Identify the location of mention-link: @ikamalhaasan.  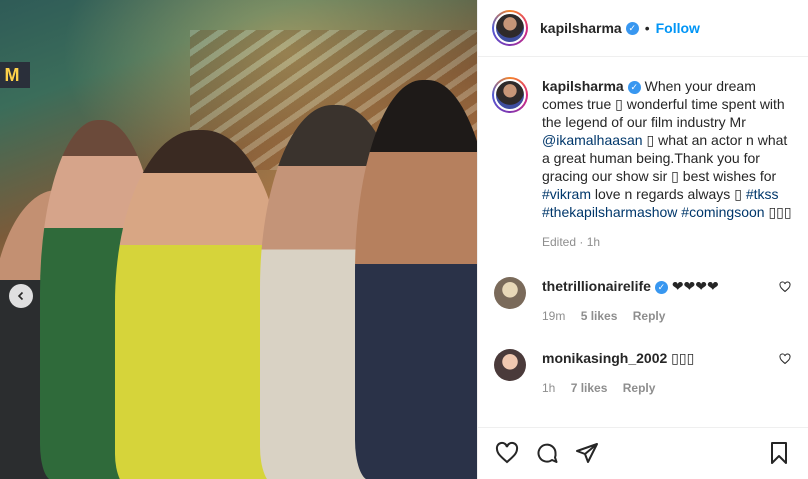
(592, 140).